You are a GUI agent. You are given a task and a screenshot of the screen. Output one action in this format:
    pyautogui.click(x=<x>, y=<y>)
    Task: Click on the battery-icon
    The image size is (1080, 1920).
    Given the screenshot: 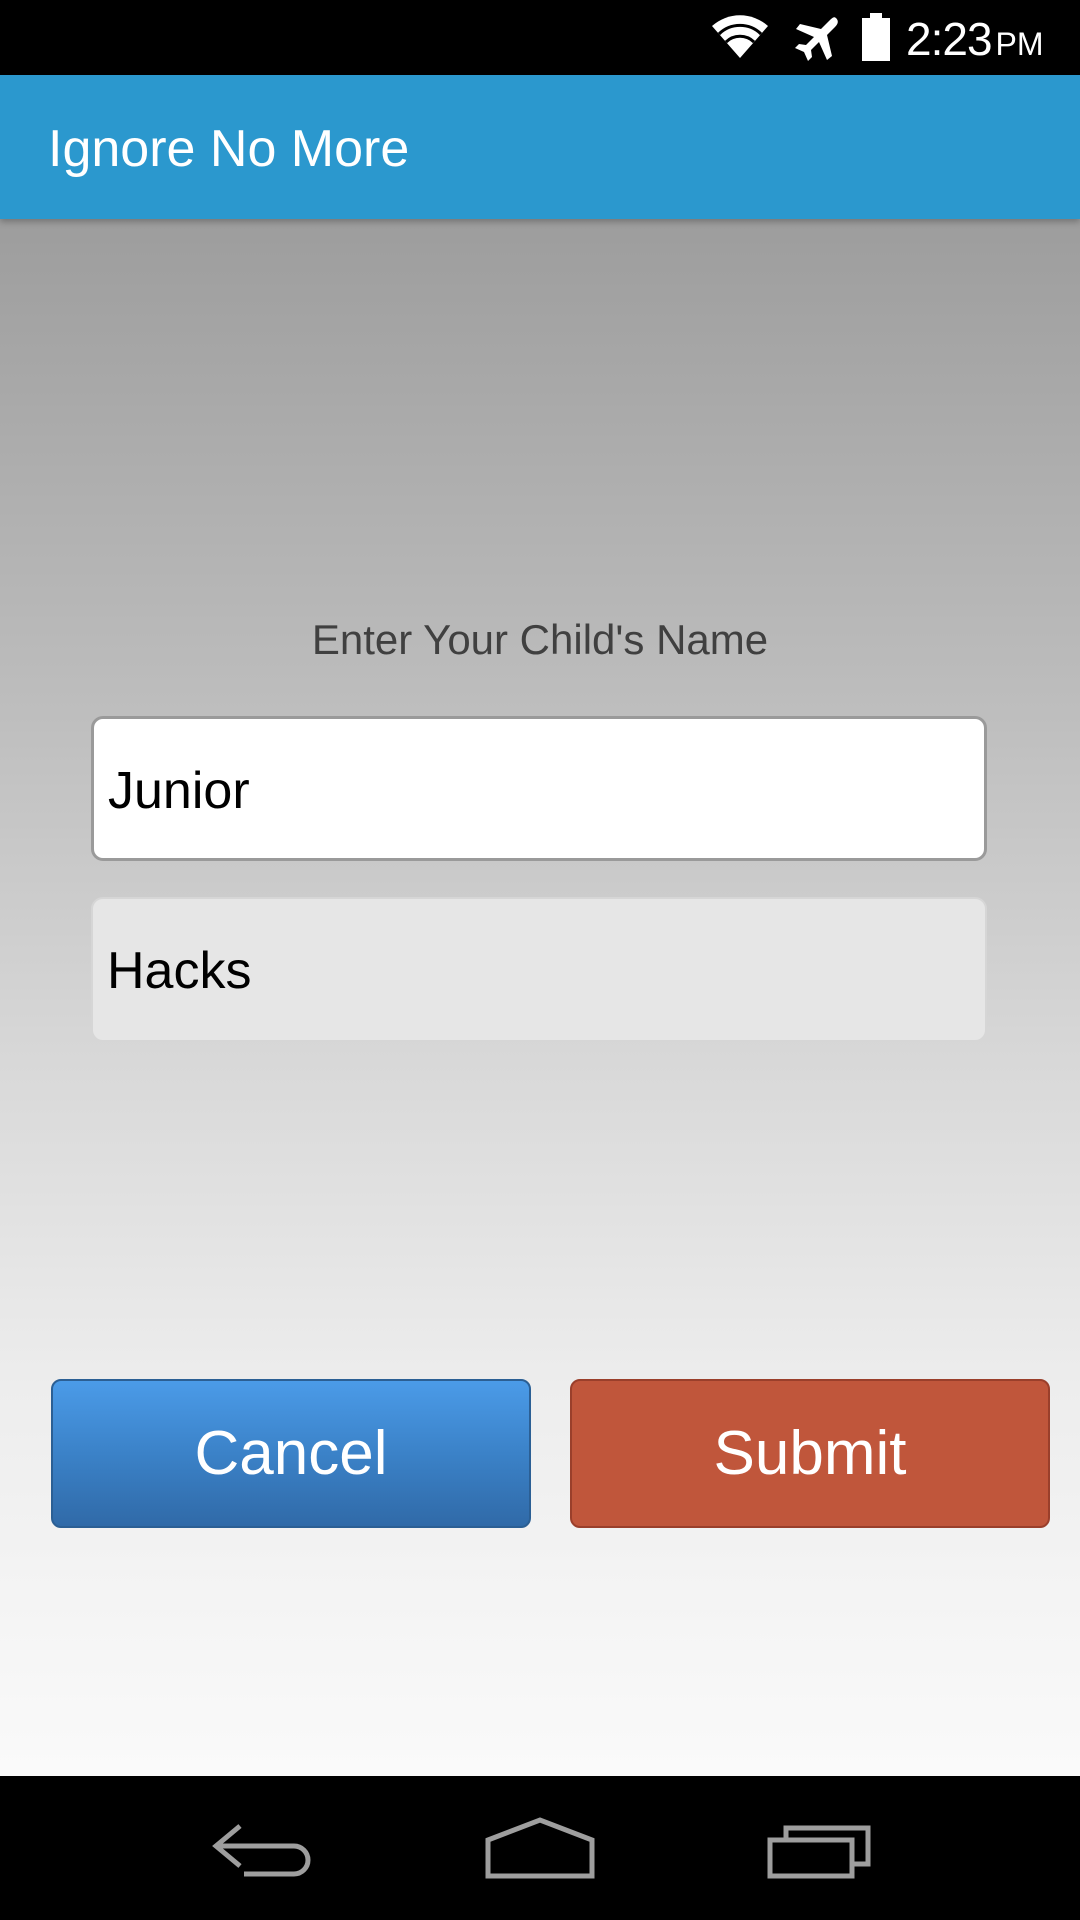 What is the action you would take?
    pyautogui.click(x=876, y=37)
    